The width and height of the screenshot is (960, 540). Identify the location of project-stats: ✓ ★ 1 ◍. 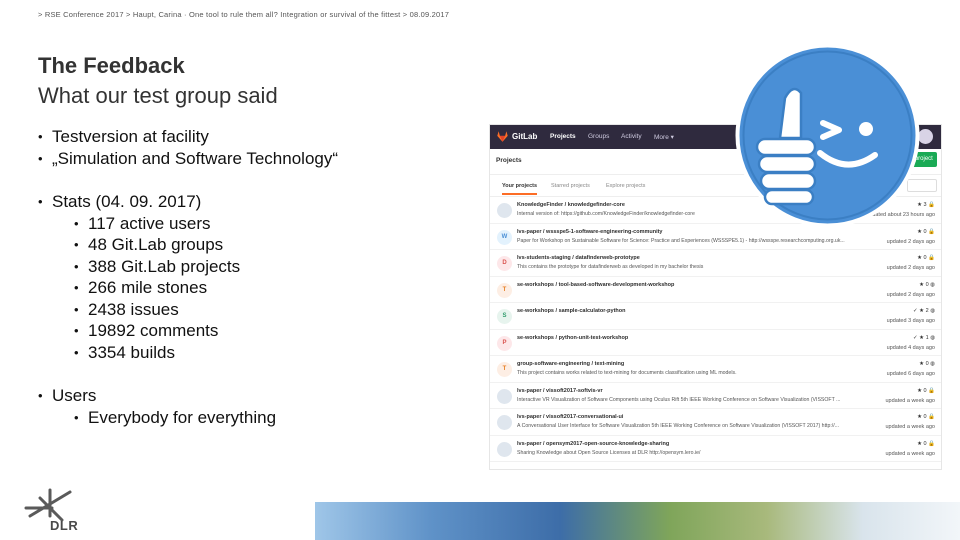
(924, 337).